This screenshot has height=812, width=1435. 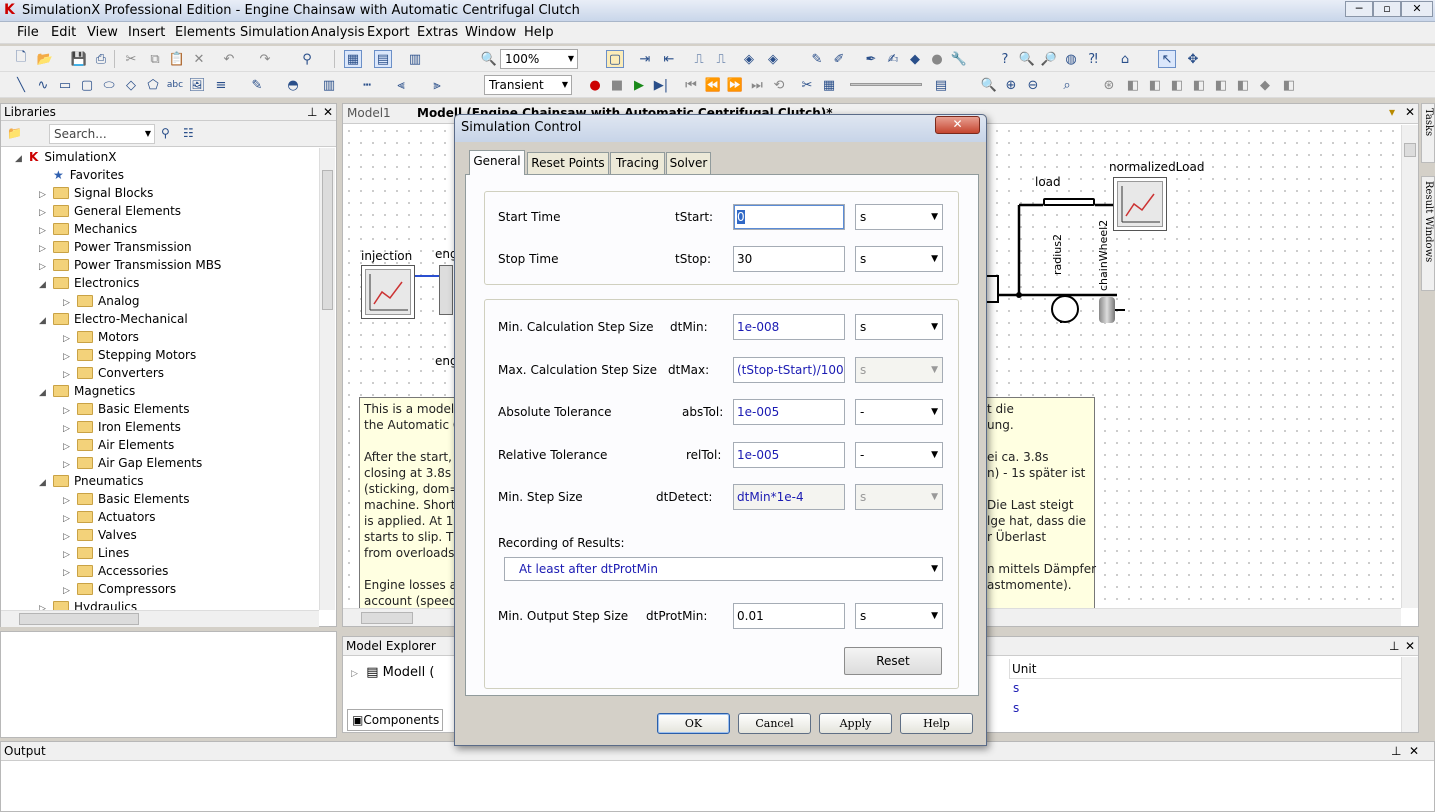 I want to click on help-circle-icon: ?, so click(x=1005, y=59).